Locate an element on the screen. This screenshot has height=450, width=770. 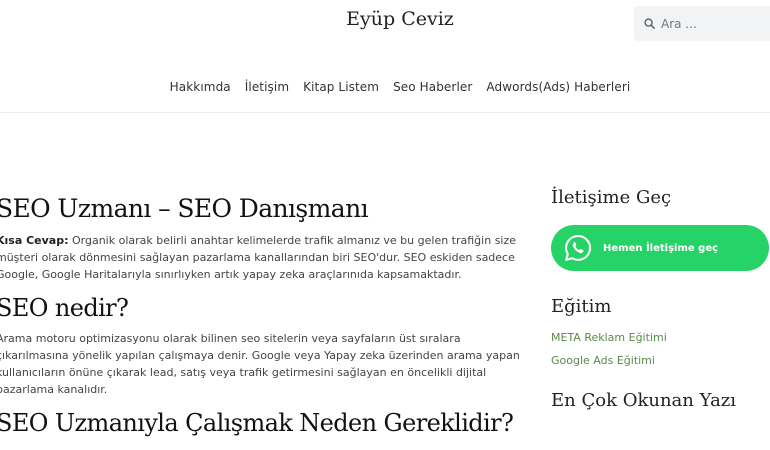
education-widget-title: Eğitim is located at coordinates (581, 306).